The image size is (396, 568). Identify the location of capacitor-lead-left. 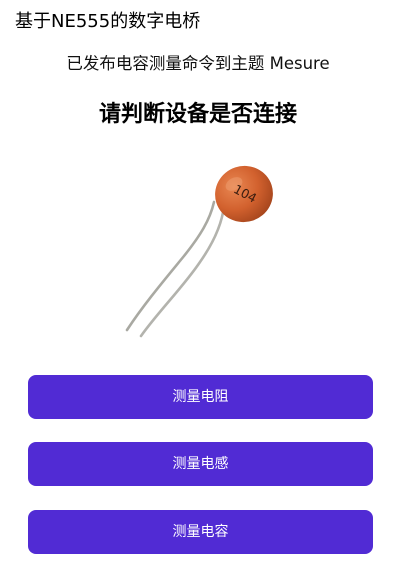
(170, 266).